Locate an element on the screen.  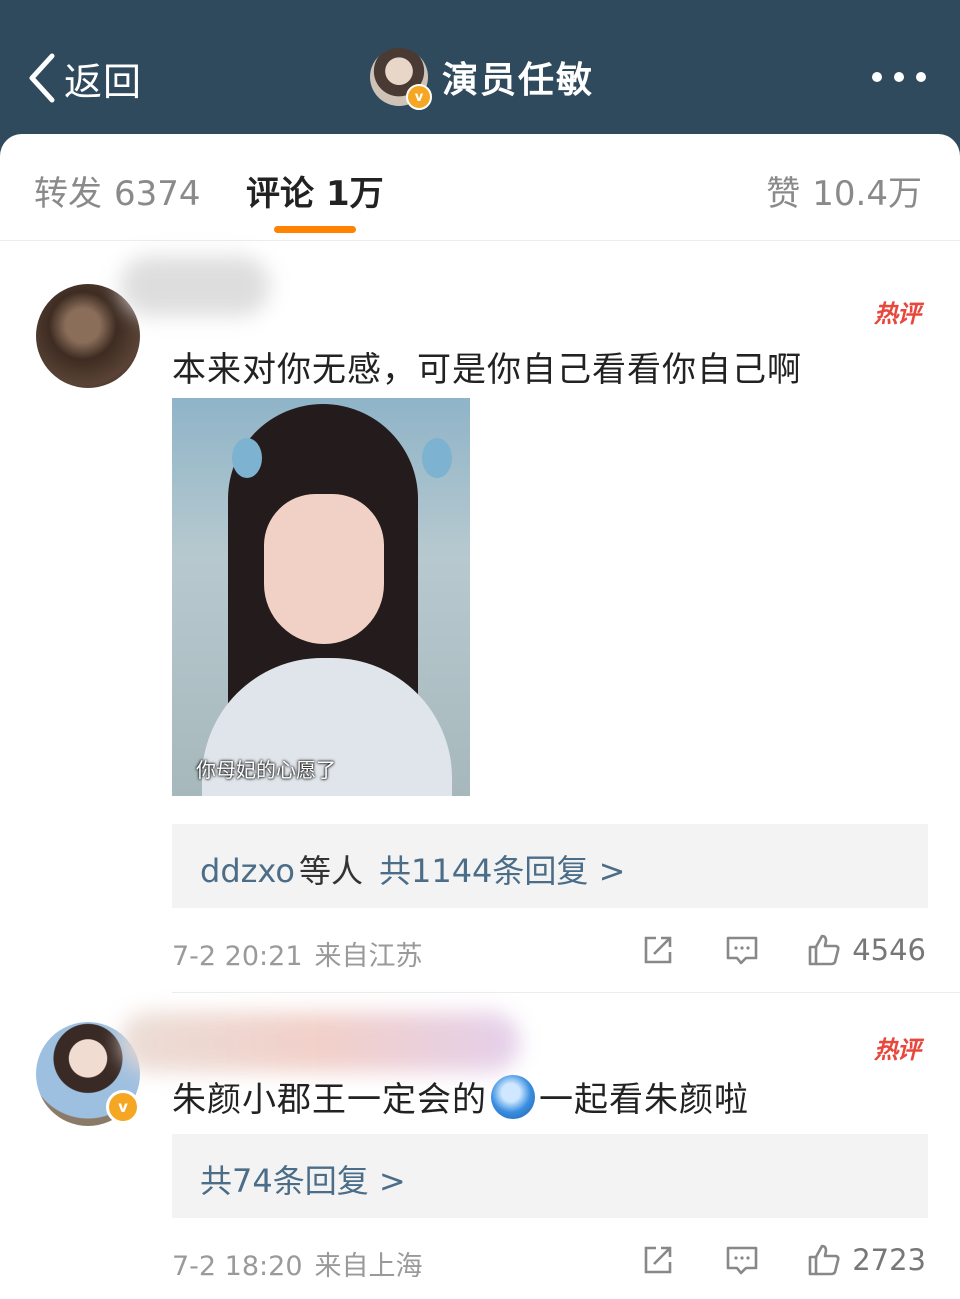
back-button: 返回 is located at coordinates (84, 78).